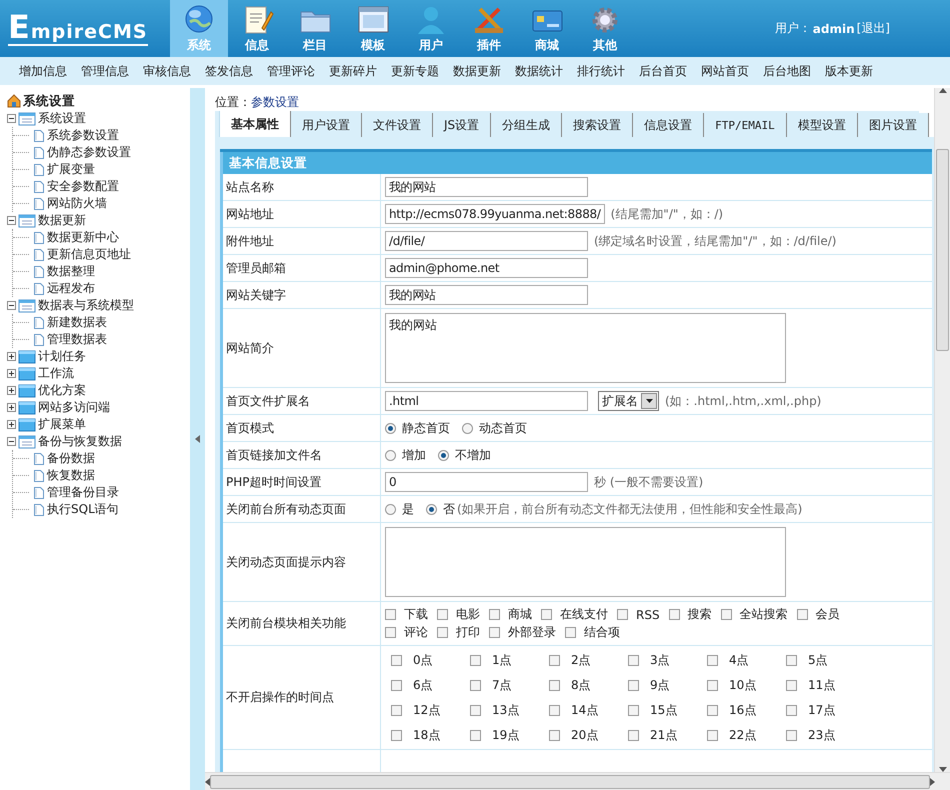  What do you see at coordinates (77, 322) in the screenshot?
I see `tree-item: 新建数据表` at bounding box center [77, 322].